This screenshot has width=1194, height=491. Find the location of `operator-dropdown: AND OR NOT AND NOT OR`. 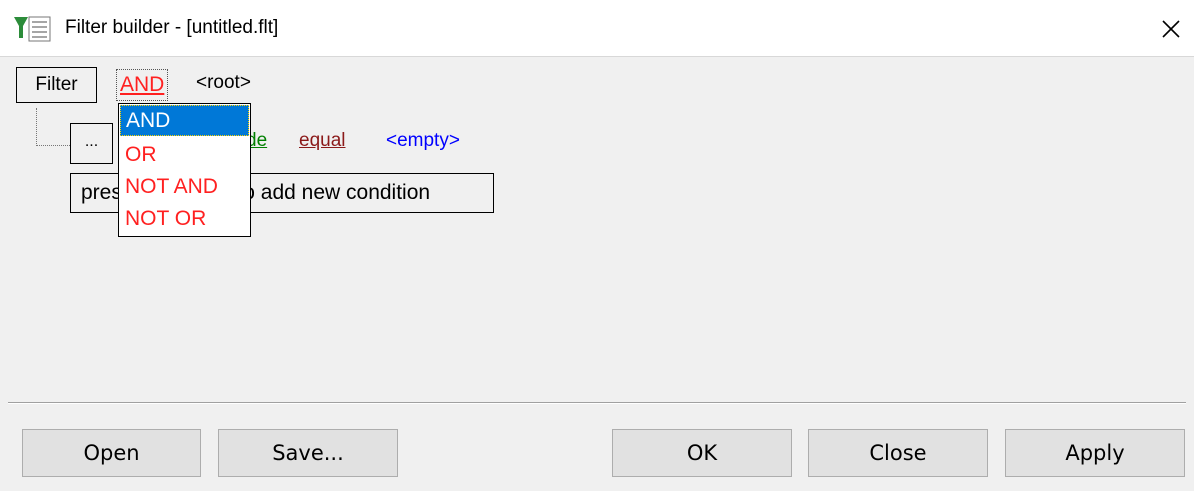

operator-dropdown: AND OR NOT AND NOT OR is located at coordinates (184, 170).